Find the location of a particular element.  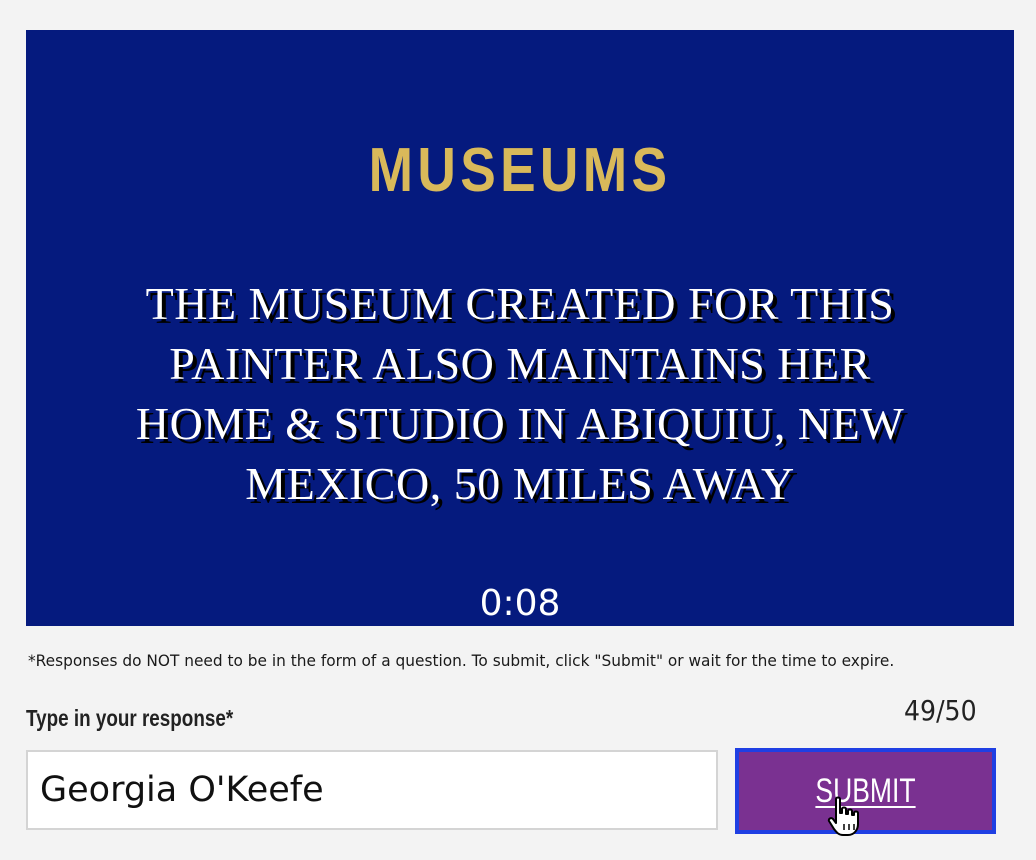

submit-button: SUBMIT is located at coordinates (865, 791).